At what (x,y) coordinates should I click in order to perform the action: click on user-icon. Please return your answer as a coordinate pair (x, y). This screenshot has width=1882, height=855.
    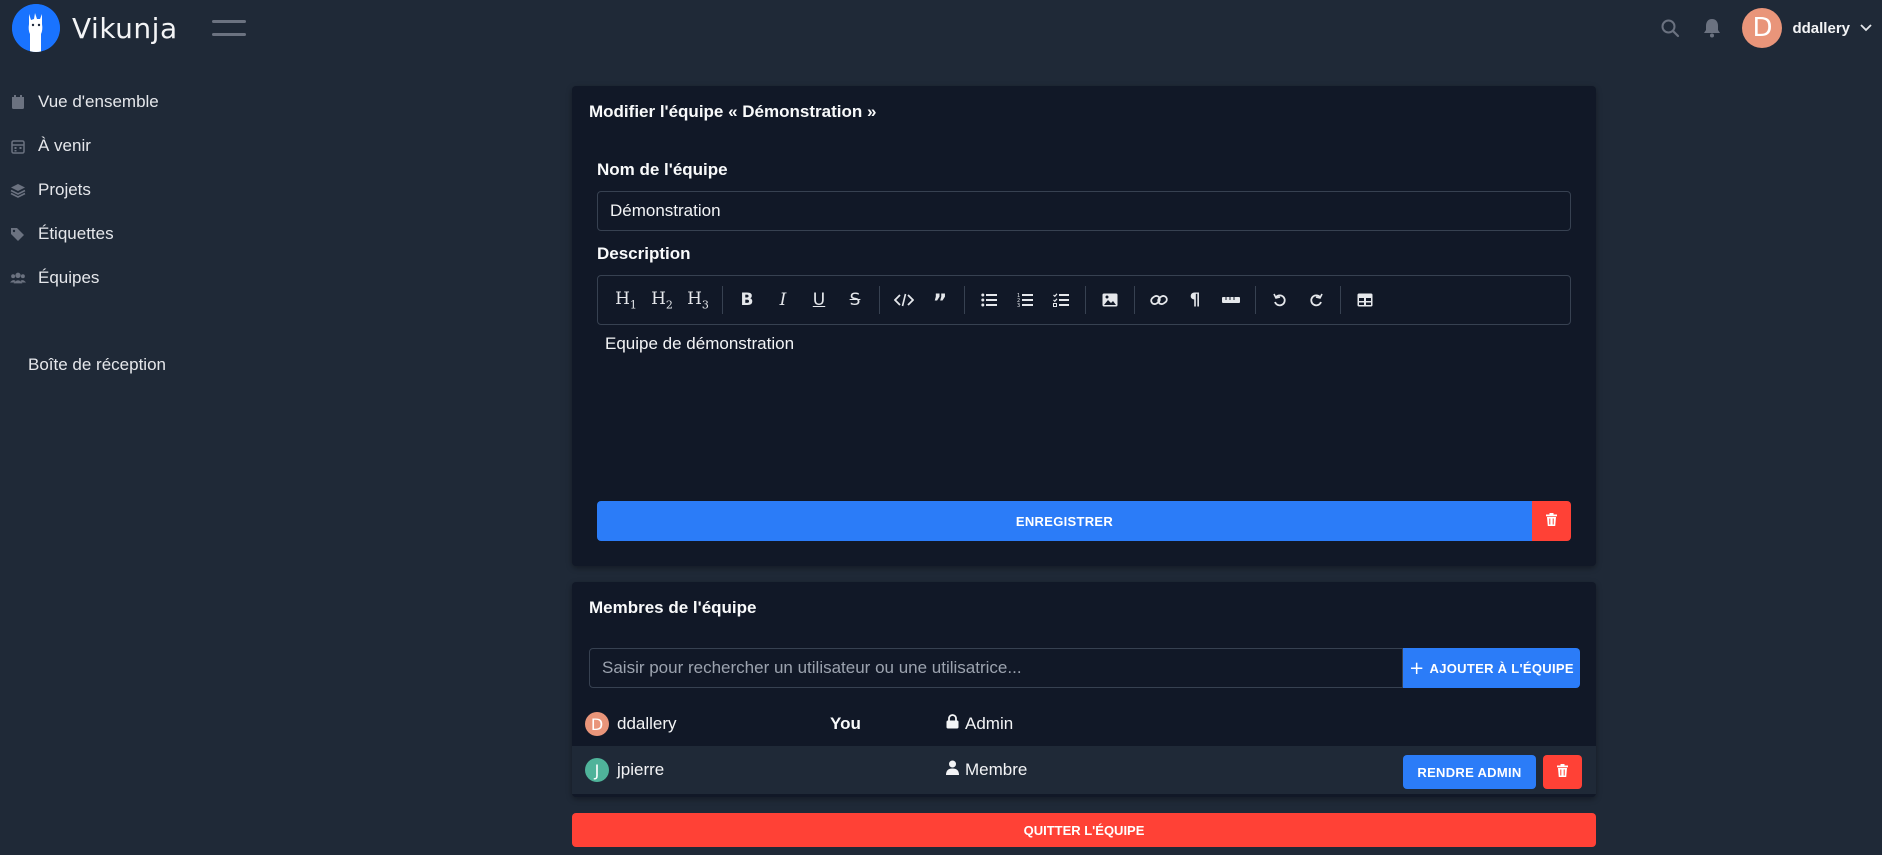
    Looking at the image, I should click on (952, 770).